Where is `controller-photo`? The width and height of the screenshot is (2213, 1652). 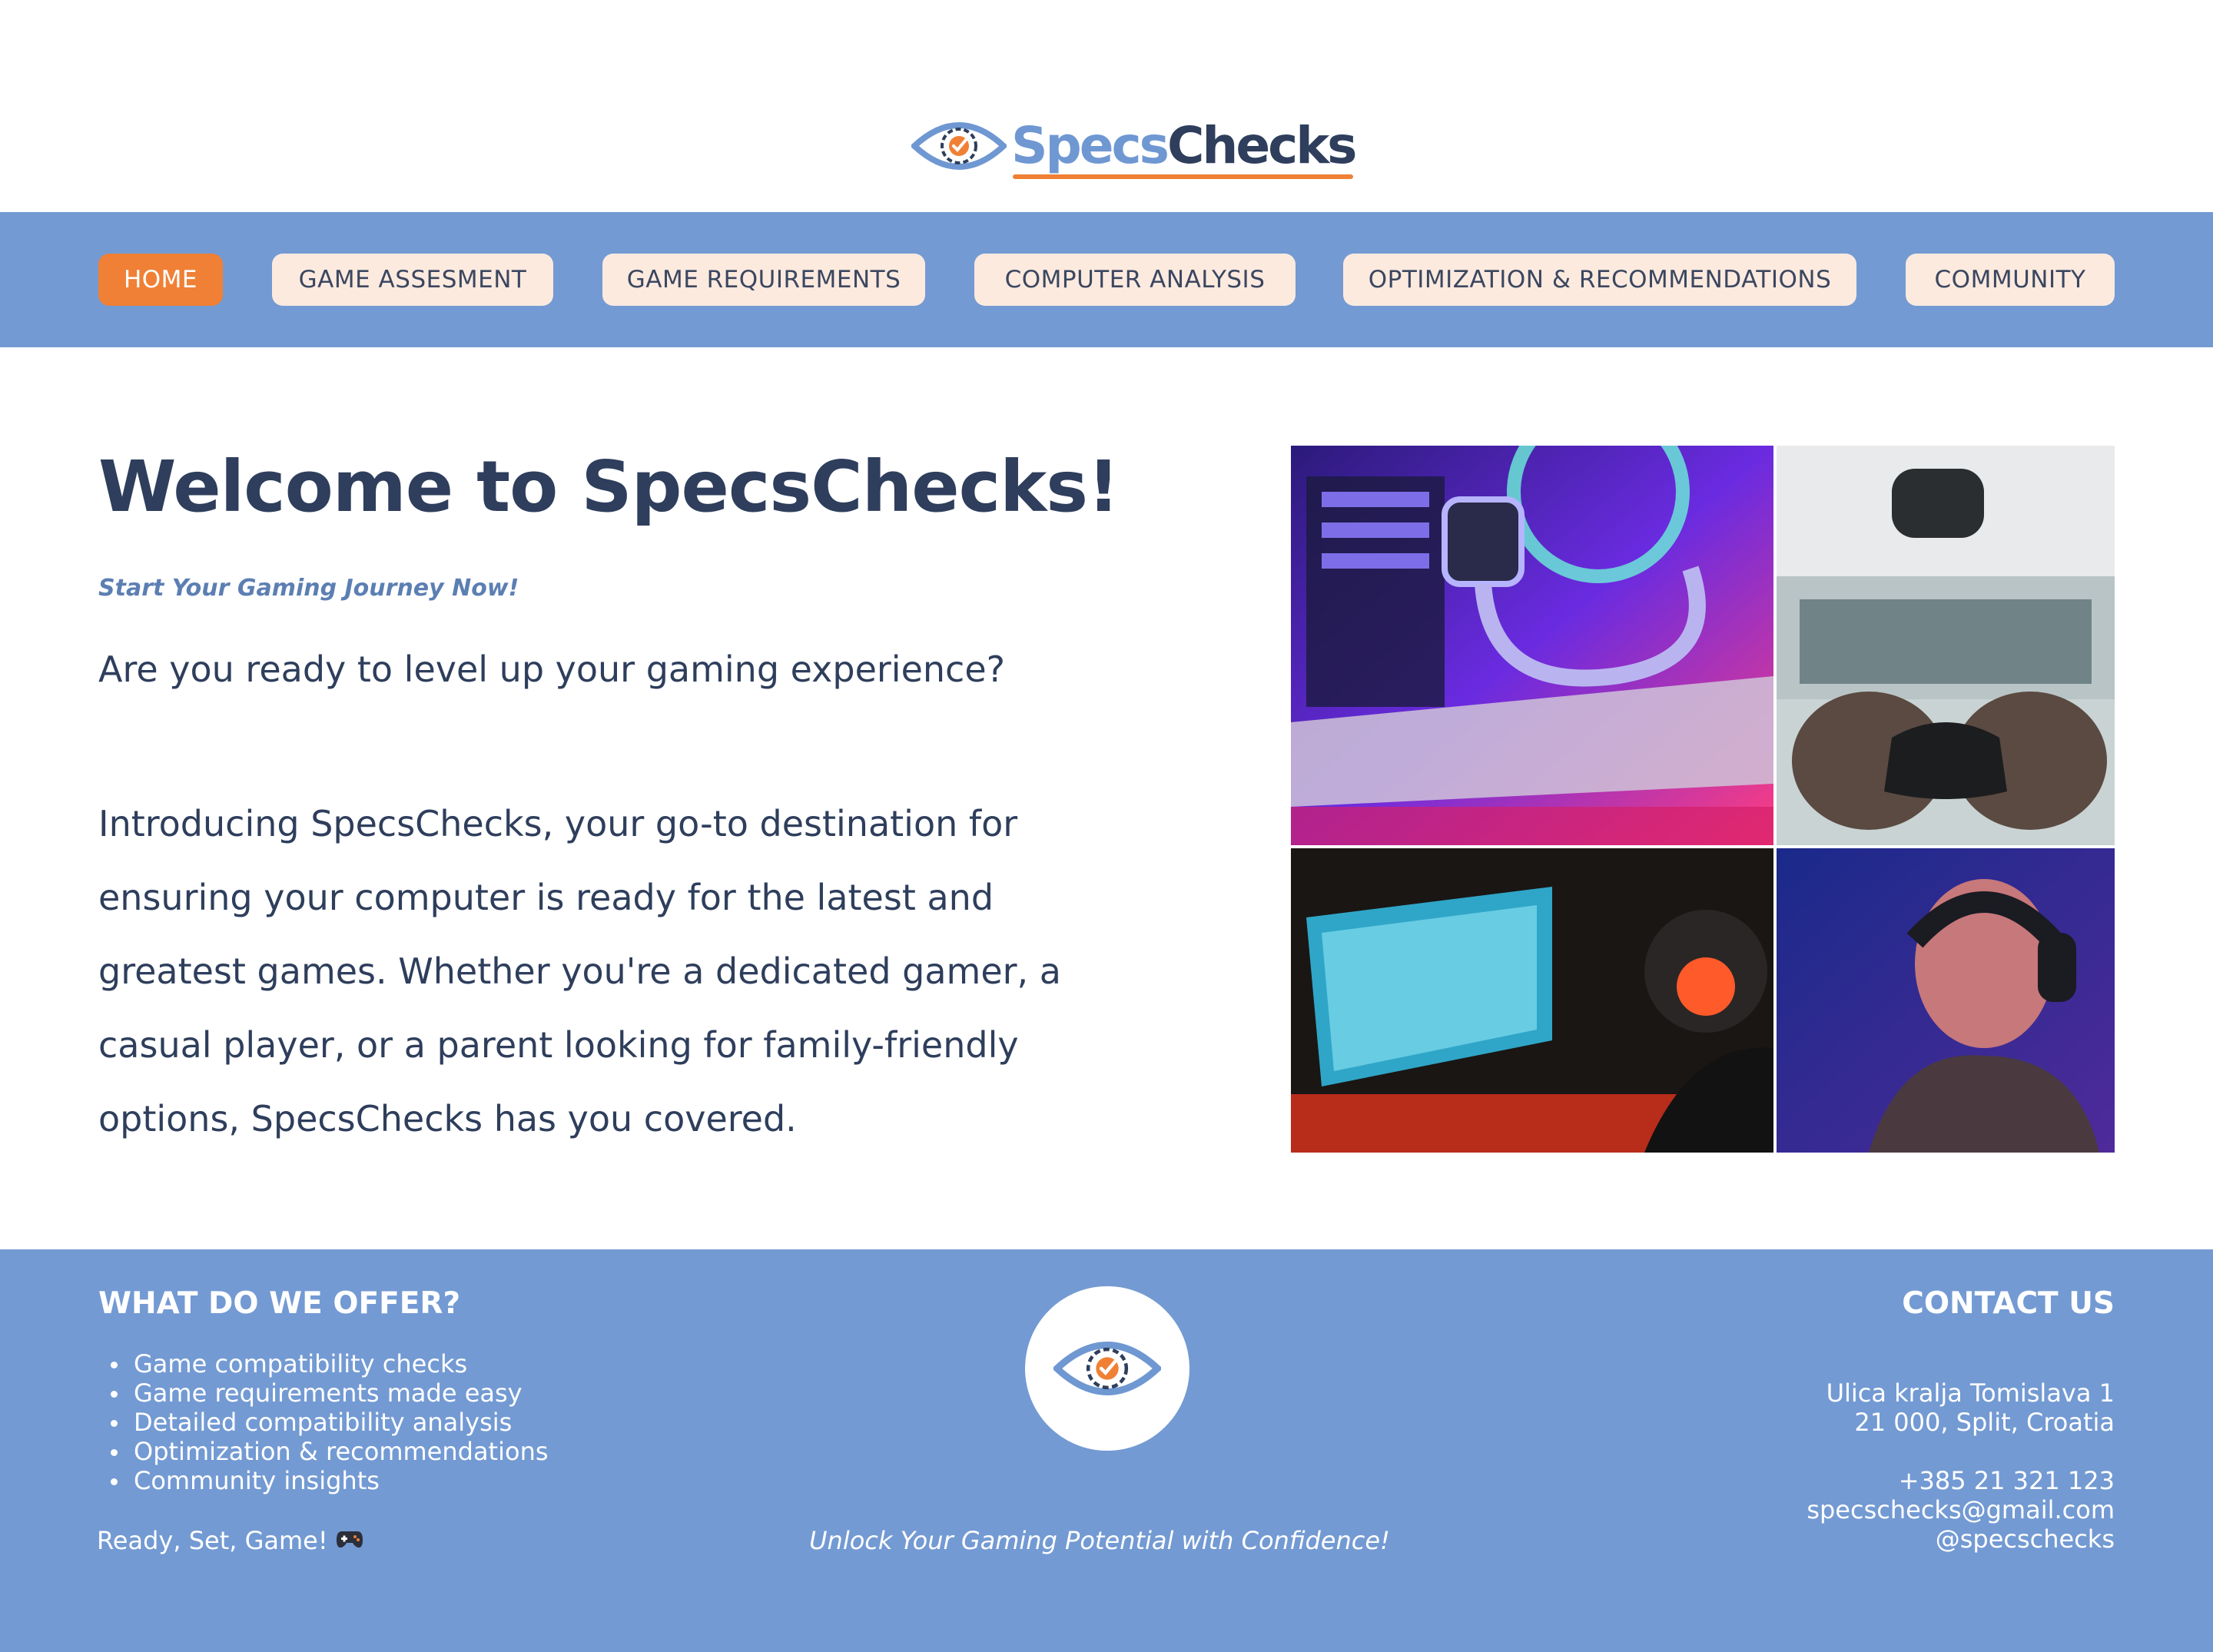 controller-photo is located at coordinates (1946, 645).